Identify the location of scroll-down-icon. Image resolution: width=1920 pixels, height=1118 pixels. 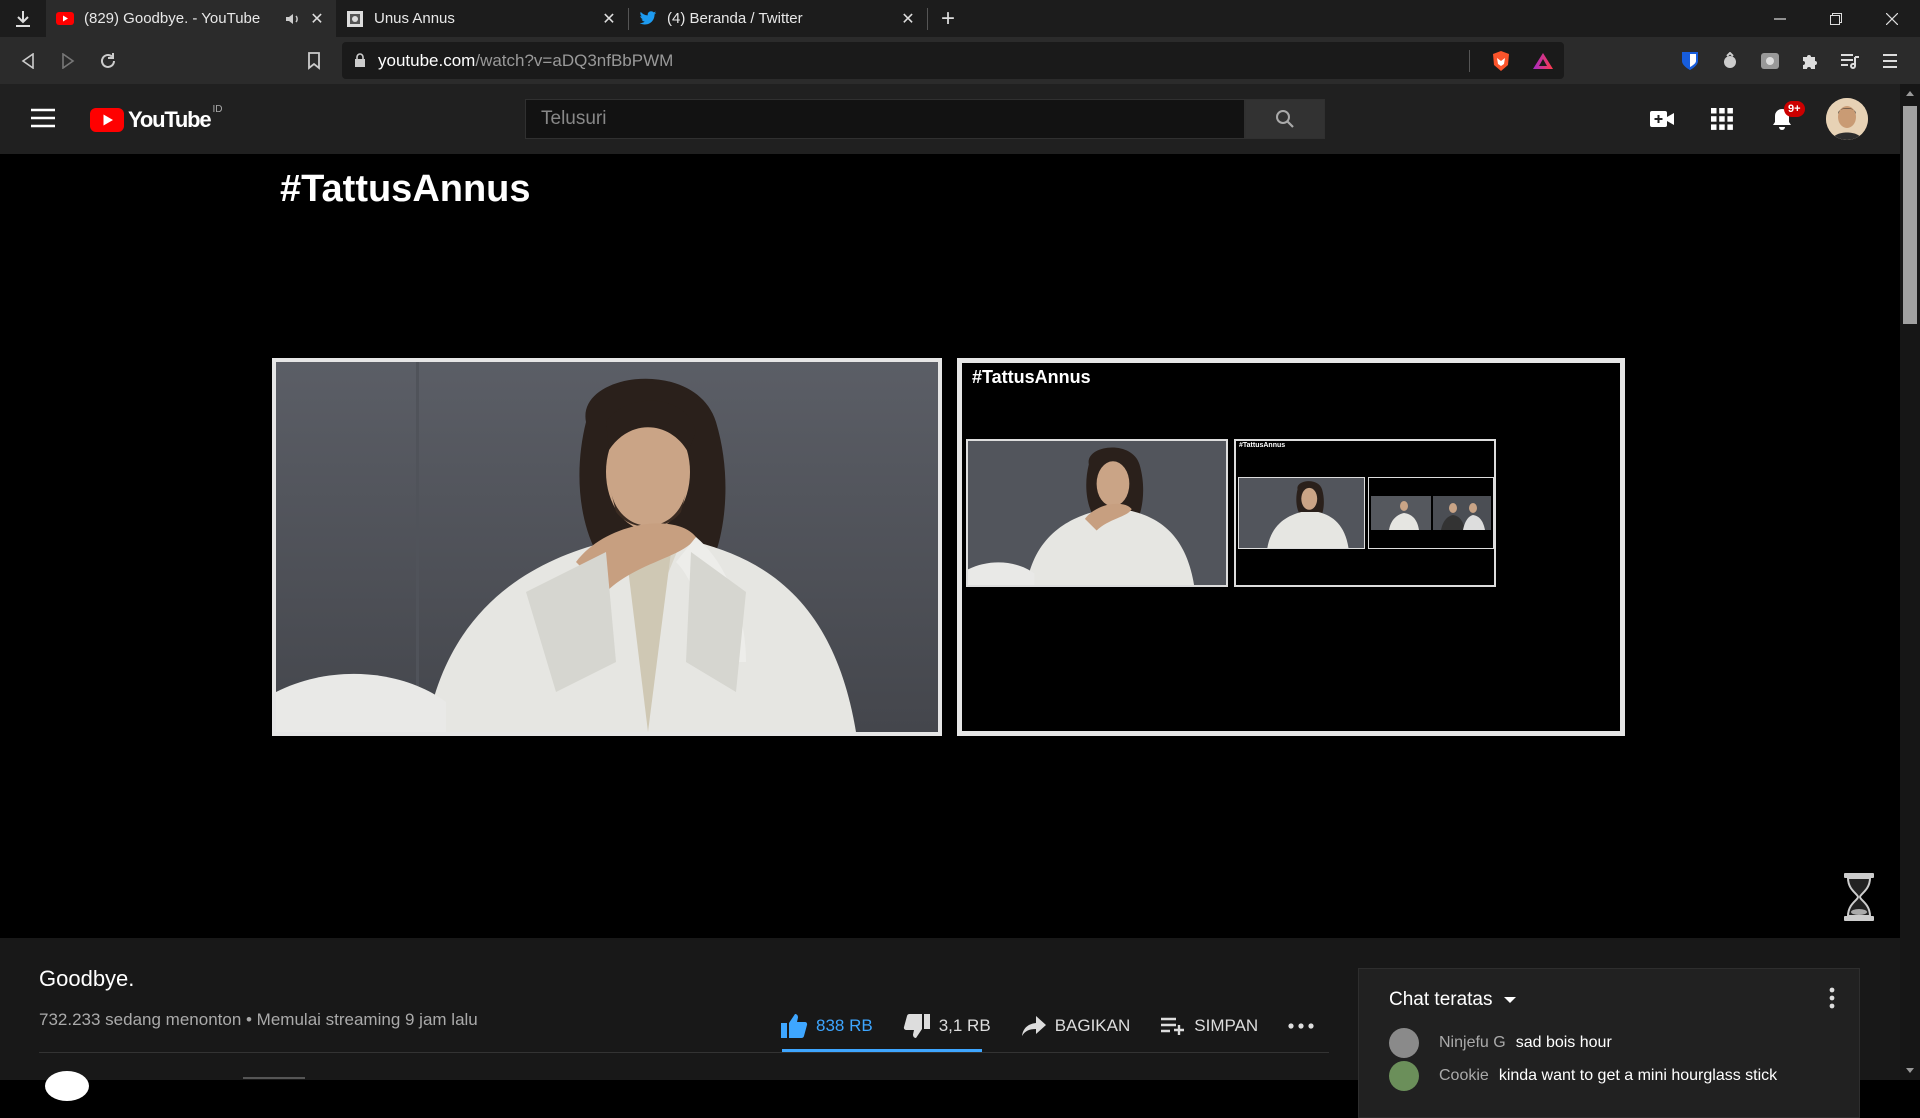
(1910, 1071).